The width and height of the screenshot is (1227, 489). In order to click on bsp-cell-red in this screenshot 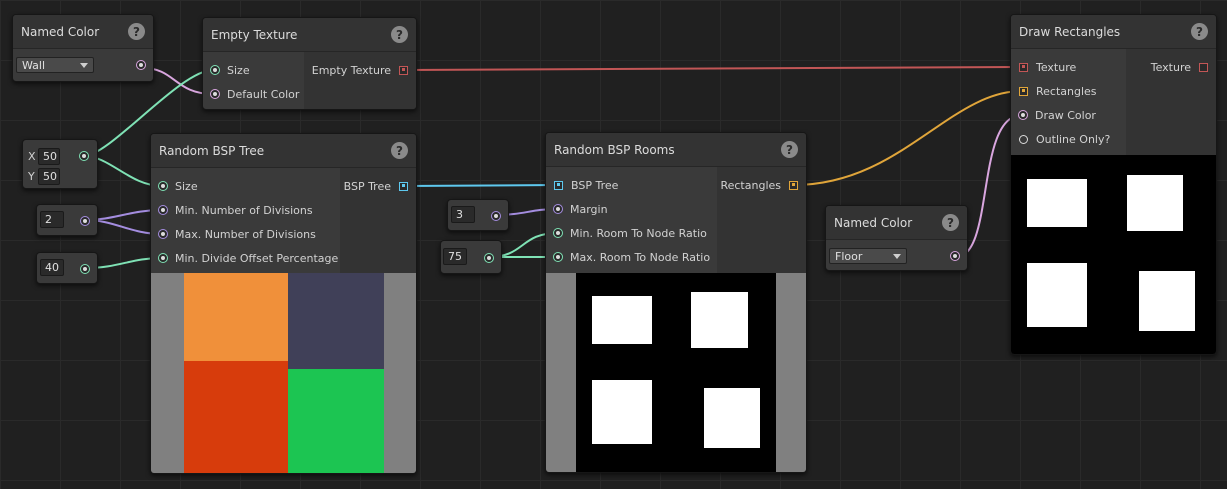, I will do `click(236, 417)`.